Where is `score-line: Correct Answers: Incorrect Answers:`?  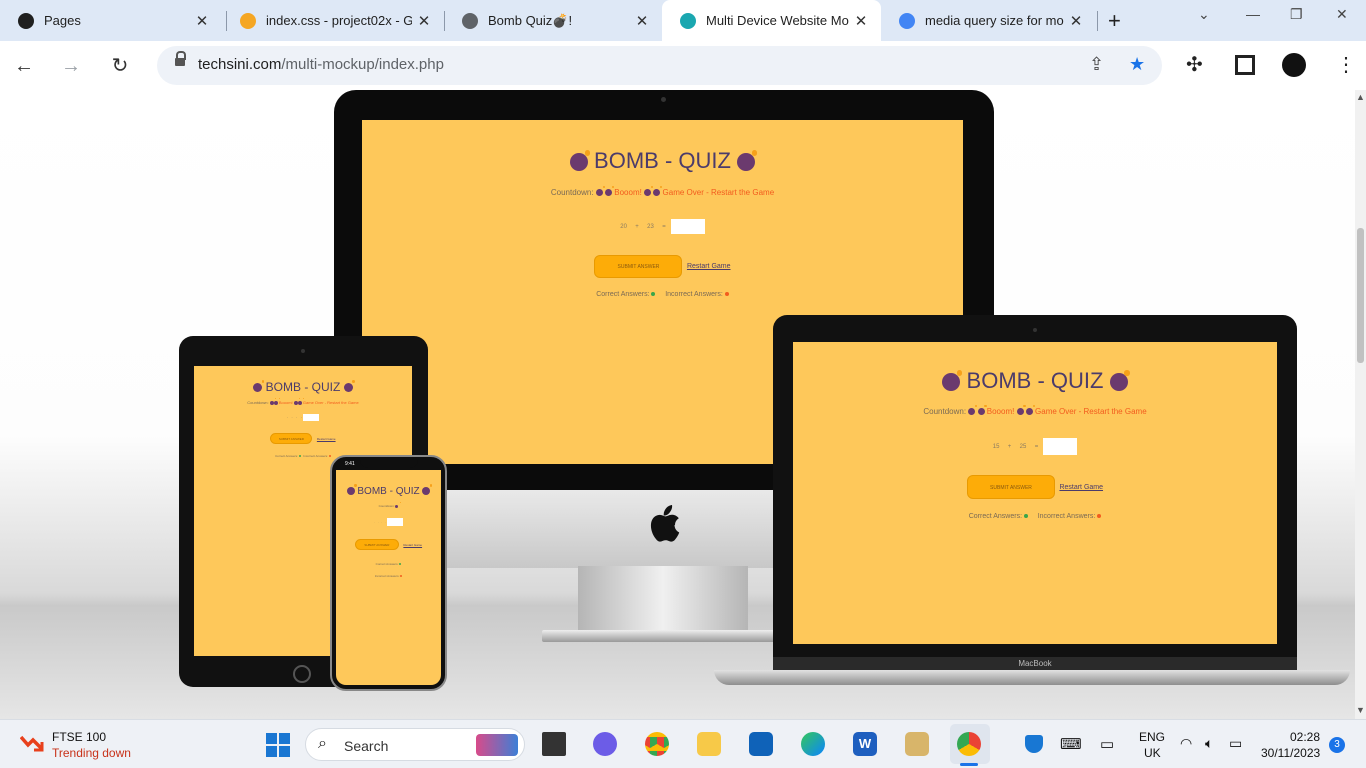
score-line: Correct Answers: Incorrect Answers: is located at coordinates (1035, 516).